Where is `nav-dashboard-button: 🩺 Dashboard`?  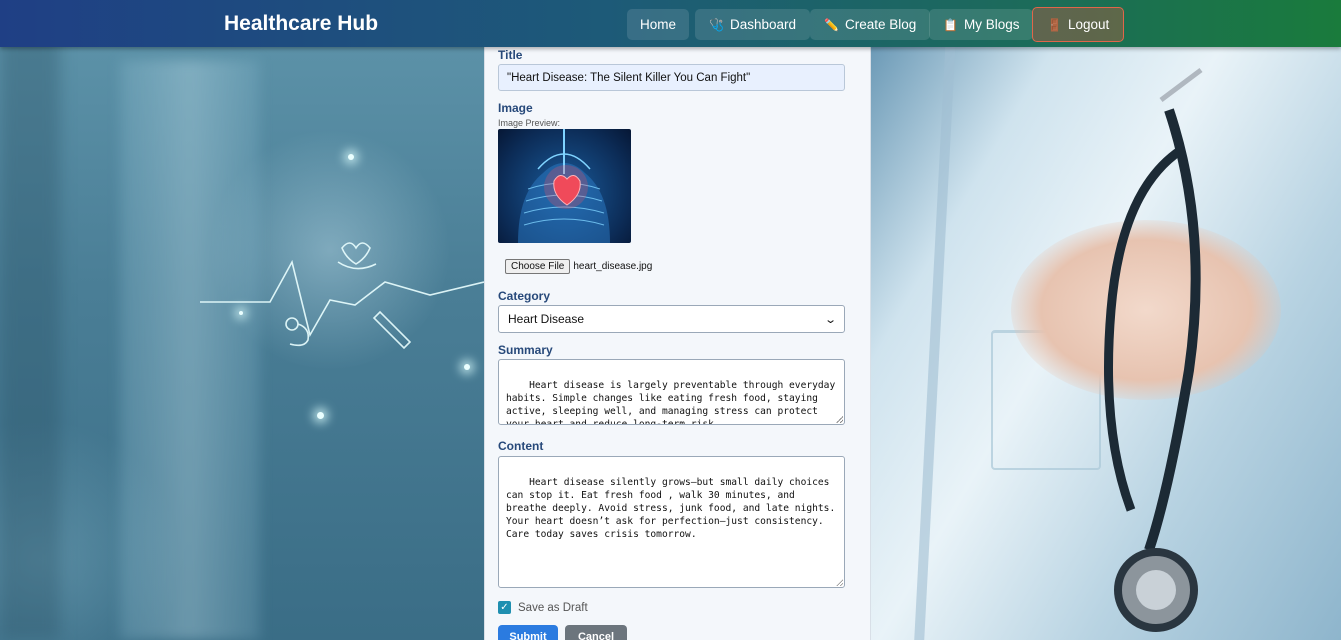
nav-dashboard-button: 🩺 Dashboard is located at coordinates (752, 24).